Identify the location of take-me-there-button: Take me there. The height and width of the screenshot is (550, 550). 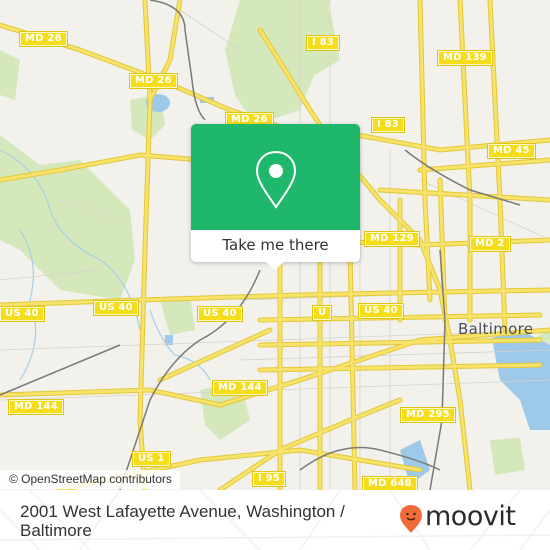
(275, 246).